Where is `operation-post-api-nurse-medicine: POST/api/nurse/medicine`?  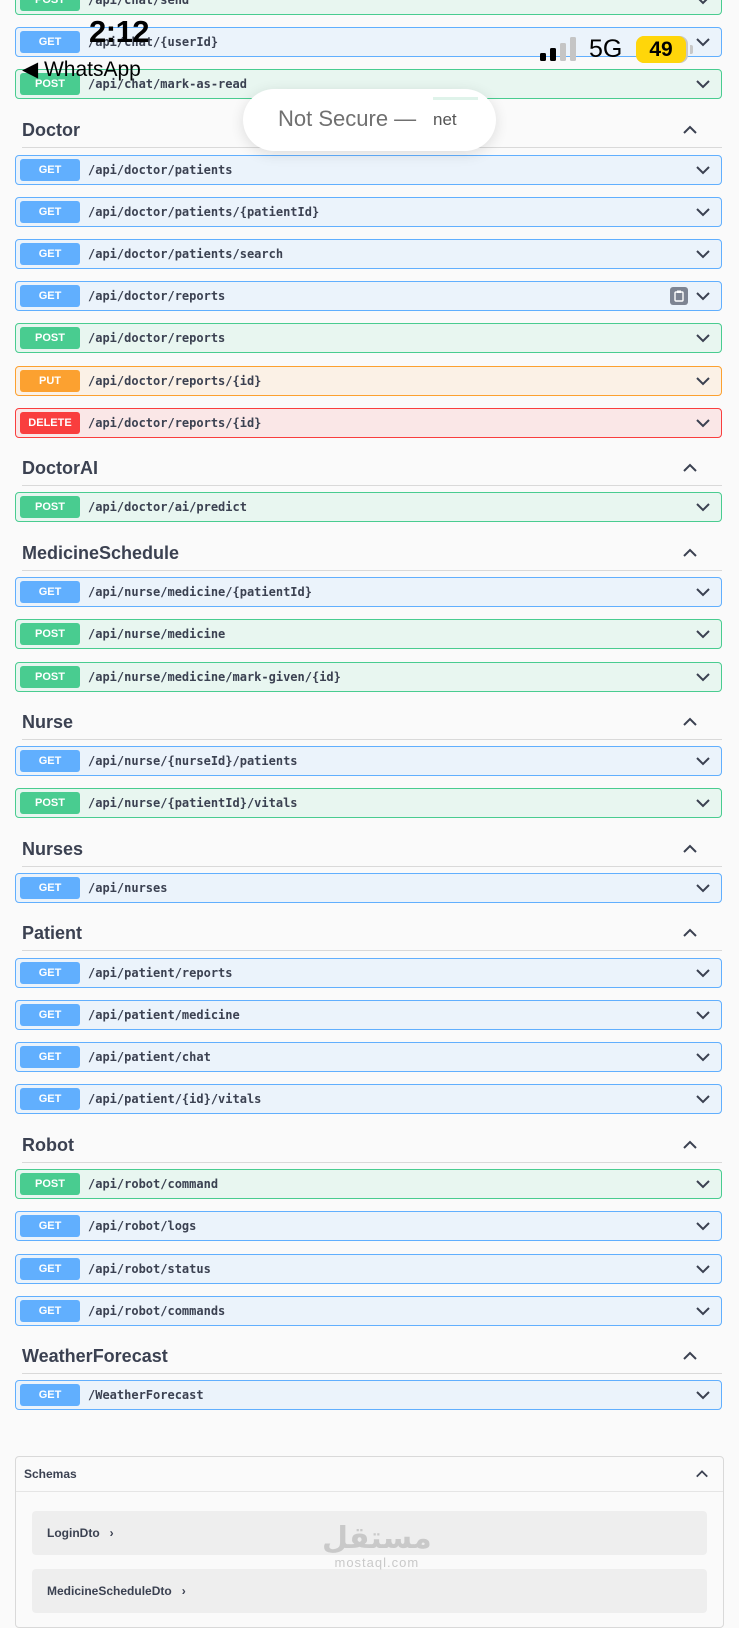 operation-post-api-nurse-medicine: POST/api/nurse/medicine is located at coordinates (368, 634).